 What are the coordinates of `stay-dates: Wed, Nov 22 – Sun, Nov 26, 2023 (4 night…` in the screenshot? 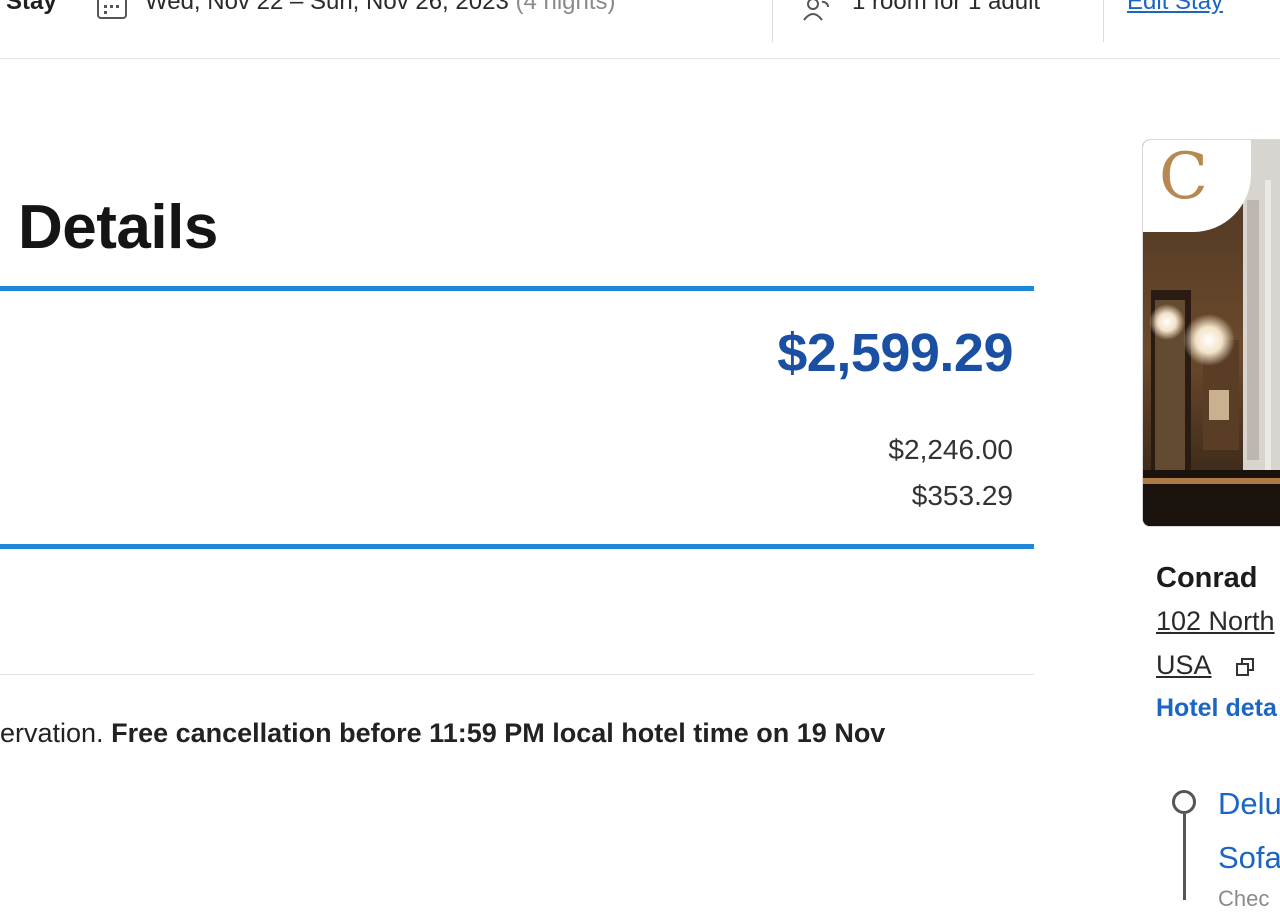 It's located at (380, 8).